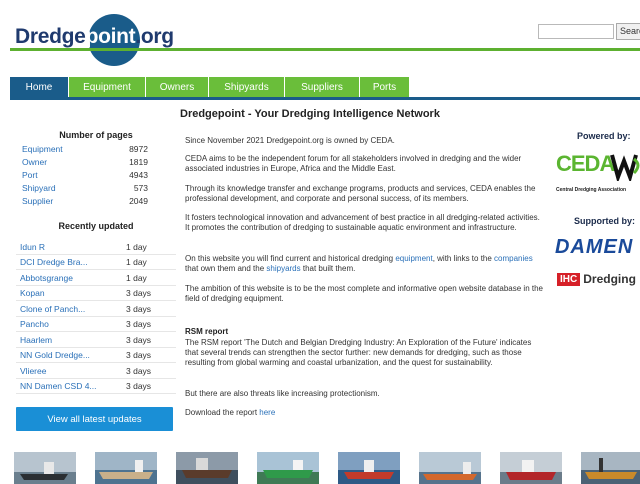 This screenshot has width=640, height=484. I want to click on update-name: Idun R, so click(32, 247).